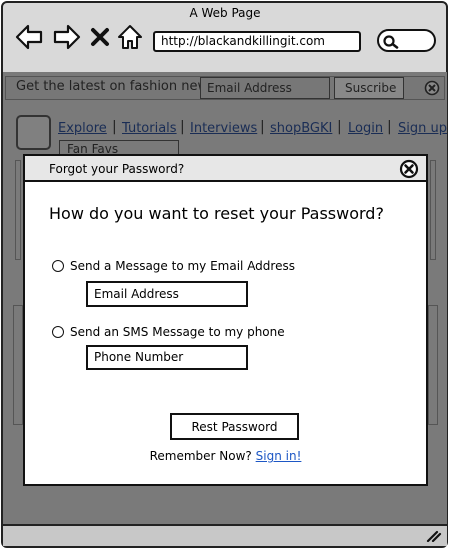 This screenshot has height=550, width=450. Describe the element at coordinates (58, 332) in the screenshot. I see `sms-option-radio` at that location.